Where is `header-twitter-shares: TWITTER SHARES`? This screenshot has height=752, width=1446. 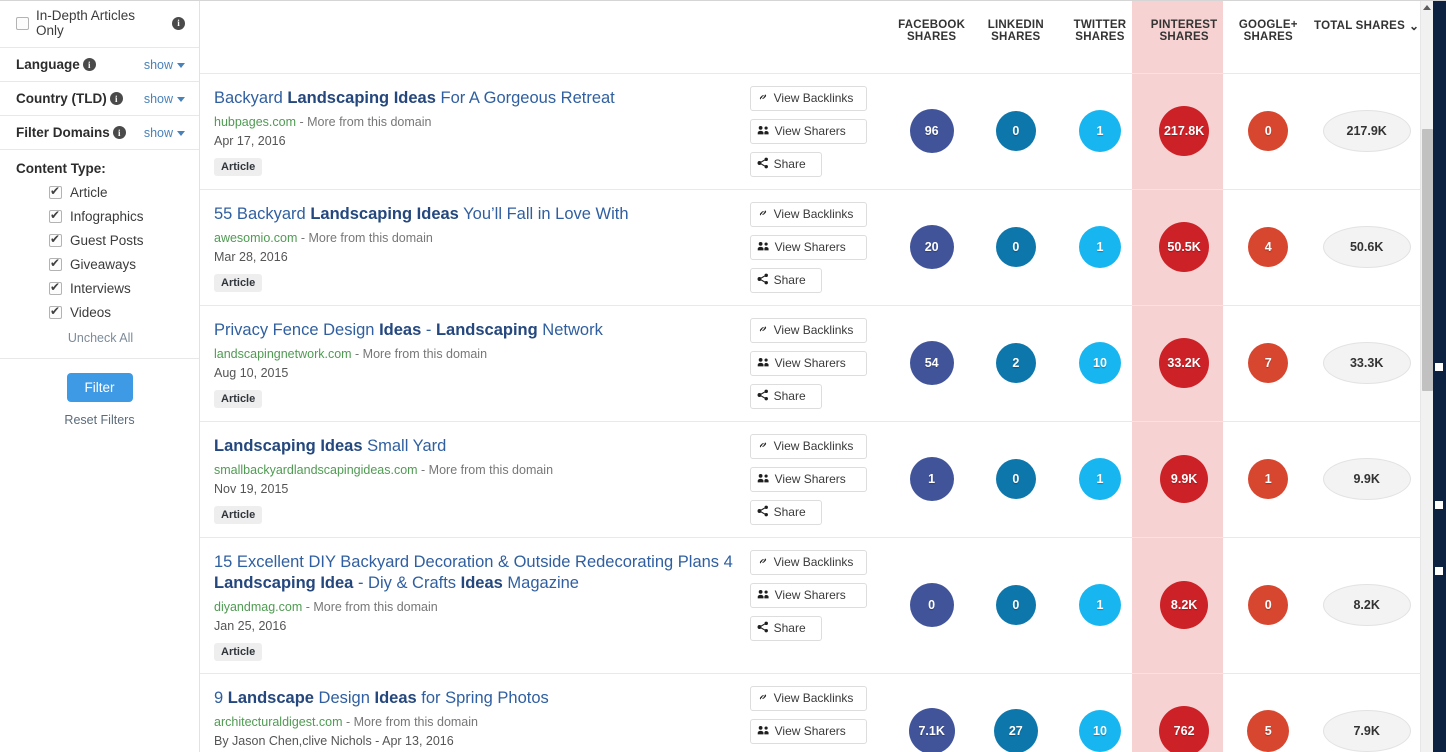
header-twitter-shares: TWITTER SHARES is located at coordinates (1100, 37).